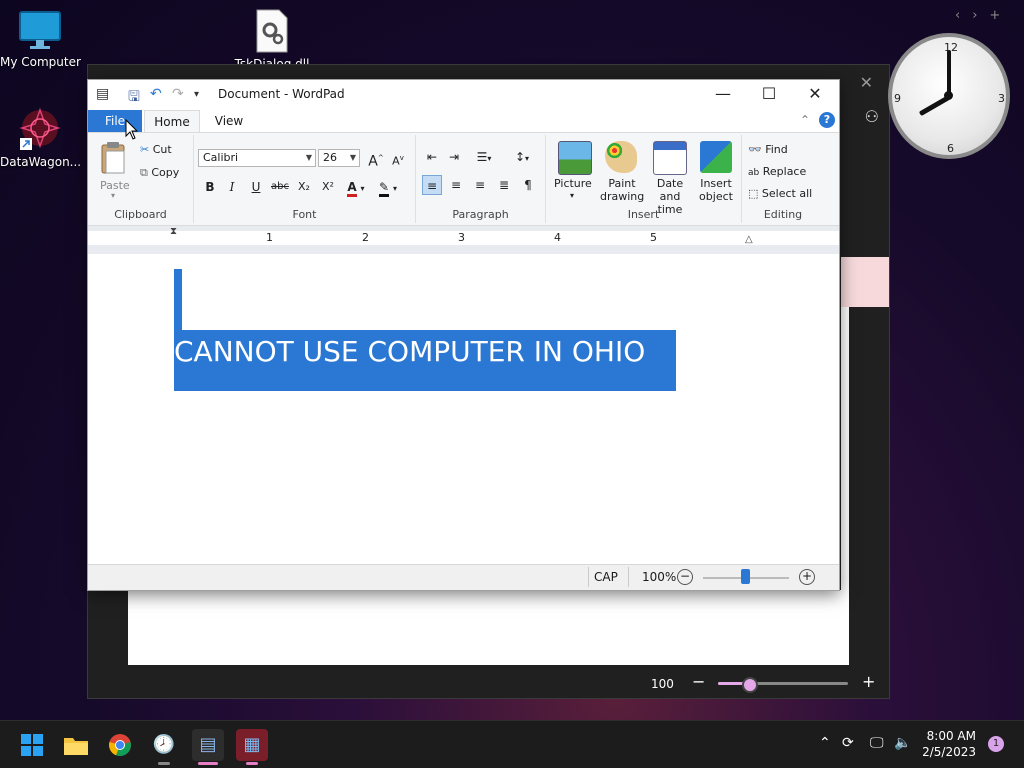 The height and width of the screenshot is (768, 1024). I want to click on paint-drawing-label: Paint drawing, so click(622, 190).